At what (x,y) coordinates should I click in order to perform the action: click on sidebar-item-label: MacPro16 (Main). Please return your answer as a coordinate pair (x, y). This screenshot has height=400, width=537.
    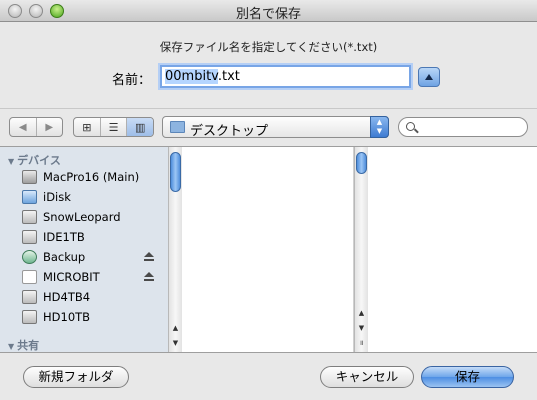
    Looking at the image, I should click on (91, 177).